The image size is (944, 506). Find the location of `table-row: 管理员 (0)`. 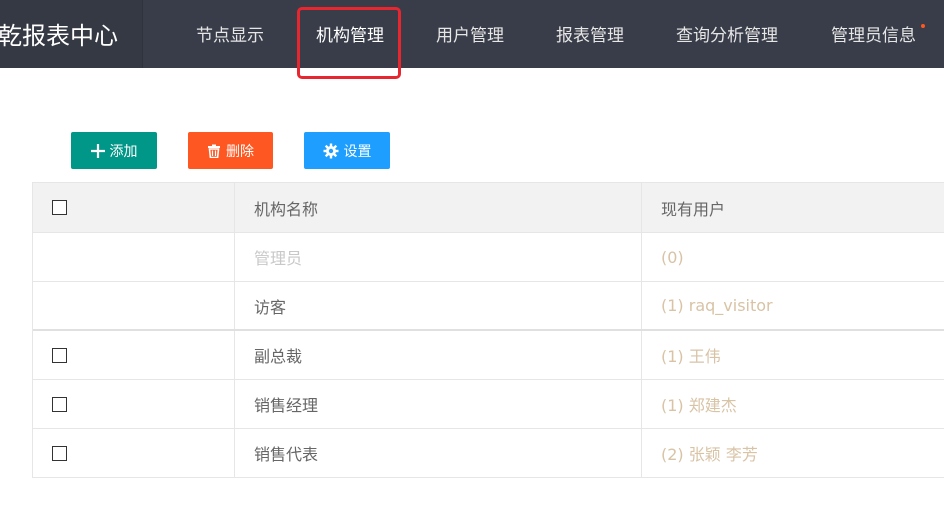

table-row: 管理员 (0) is located at coordinates (488, 257).